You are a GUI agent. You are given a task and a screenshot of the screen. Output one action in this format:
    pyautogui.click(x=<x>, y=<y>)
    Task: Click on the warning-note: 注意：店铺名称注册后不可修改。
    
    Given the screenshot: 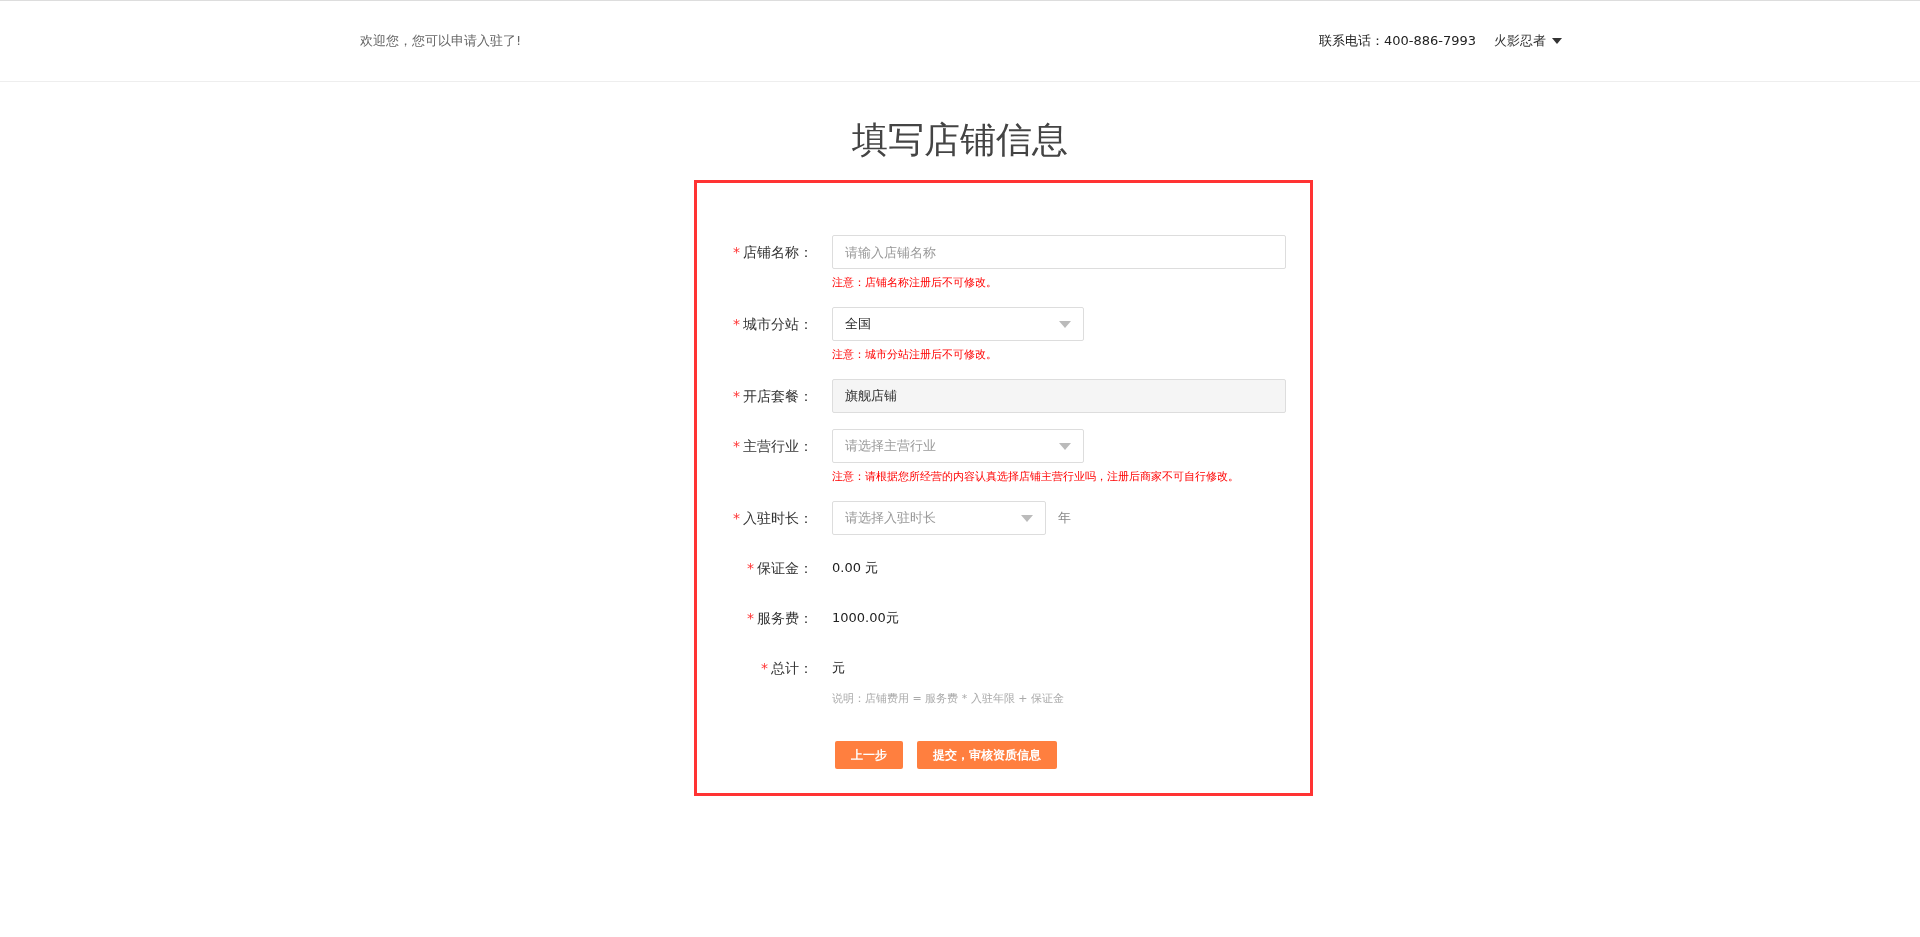 What is the action you would take?
    pyautogui.click(x=915, y=283)
    